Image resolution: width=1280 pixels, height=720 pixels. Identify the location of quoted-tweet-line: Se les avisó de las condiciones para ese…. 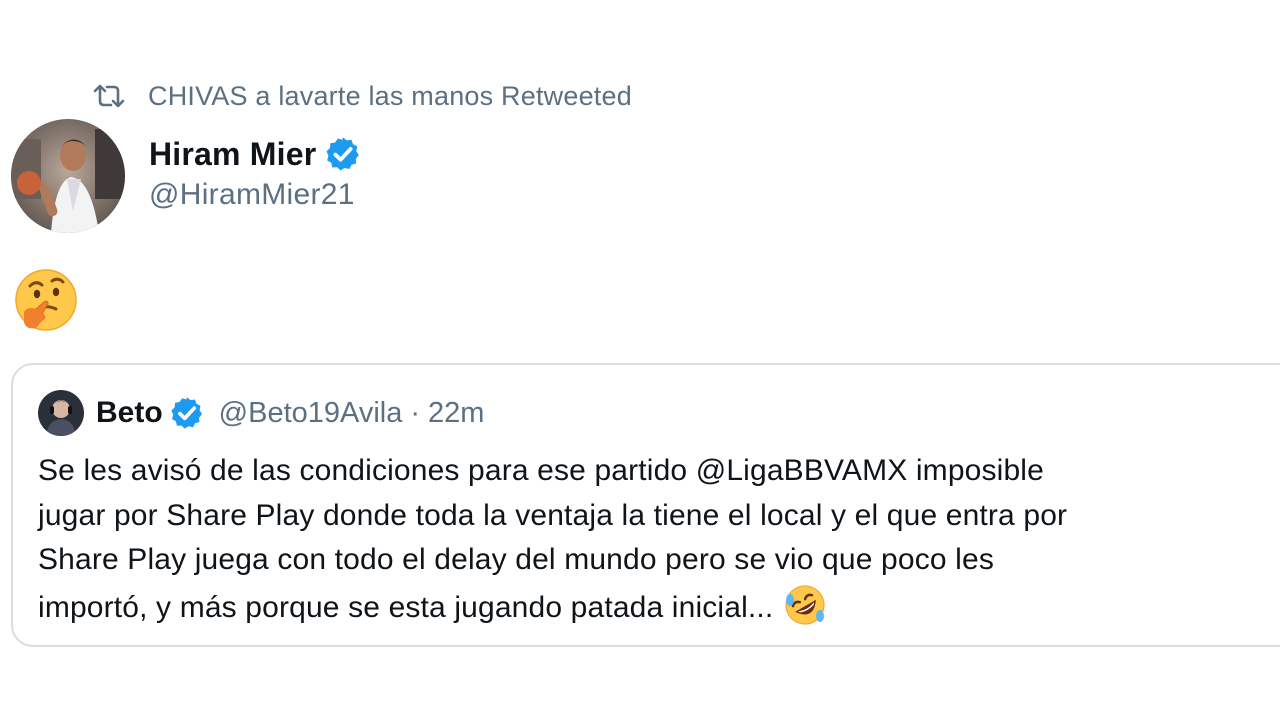
(541, 470).